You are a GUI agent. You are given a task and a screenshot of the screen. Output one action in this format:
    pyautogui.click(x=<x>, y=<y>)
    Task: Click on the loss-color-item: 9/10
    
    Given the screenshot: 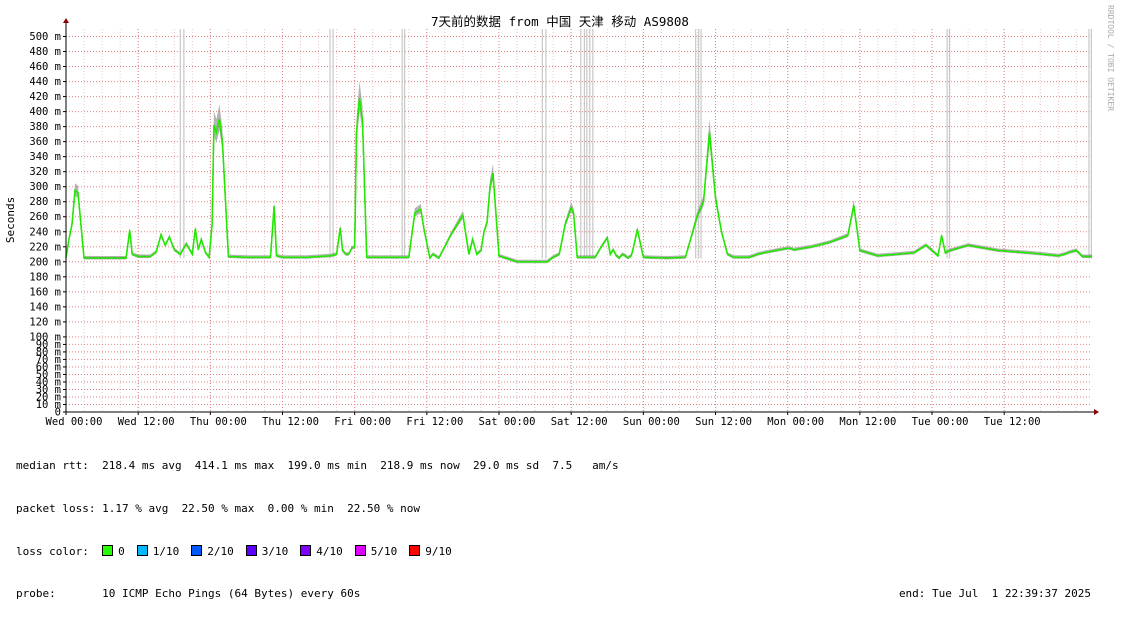 What is the action you would take?
    pyautogui.click(x=430, y=551)
    